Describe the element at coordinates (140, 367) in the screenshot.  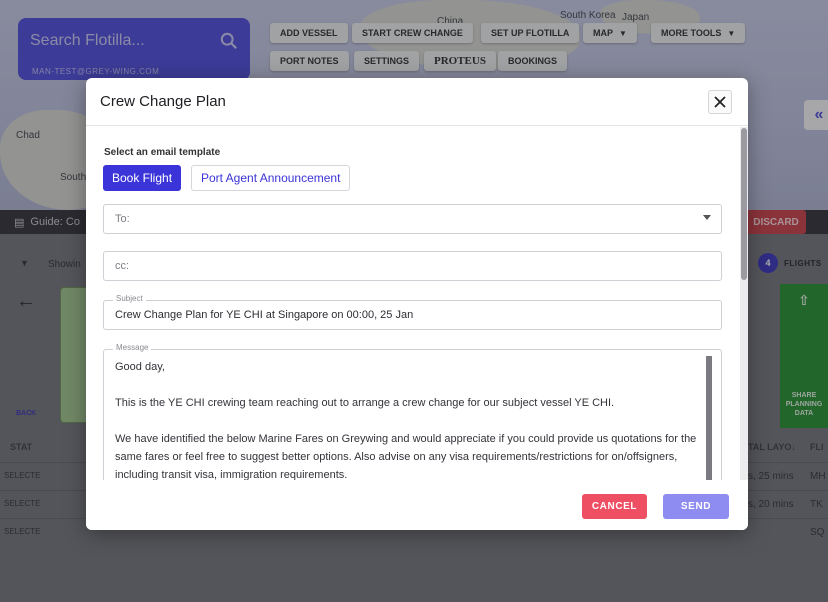
I see `message-paragraph: Good day,` at that location.